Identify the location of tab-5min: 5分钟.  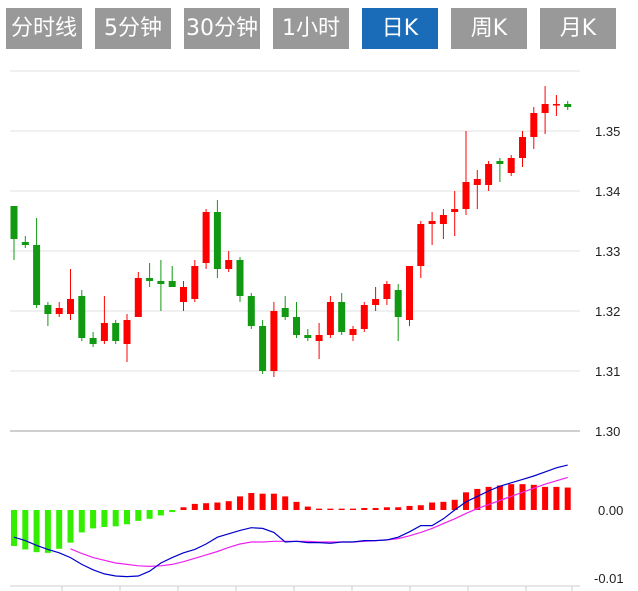
(133, 28).